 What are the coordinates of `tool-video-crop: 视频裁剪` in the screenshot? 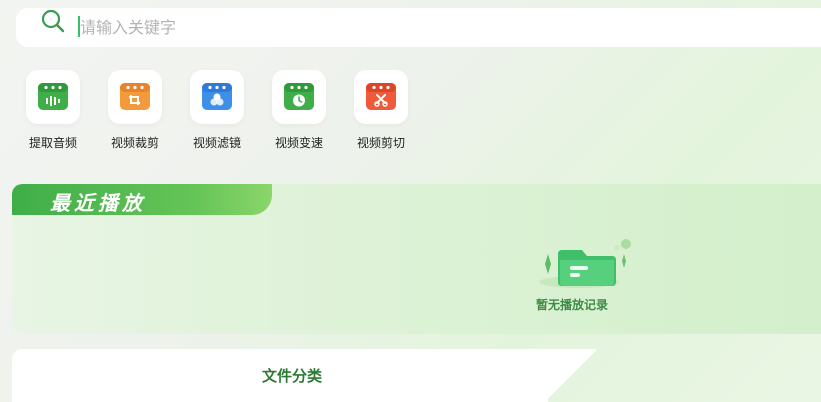 It's located at (144, 115).